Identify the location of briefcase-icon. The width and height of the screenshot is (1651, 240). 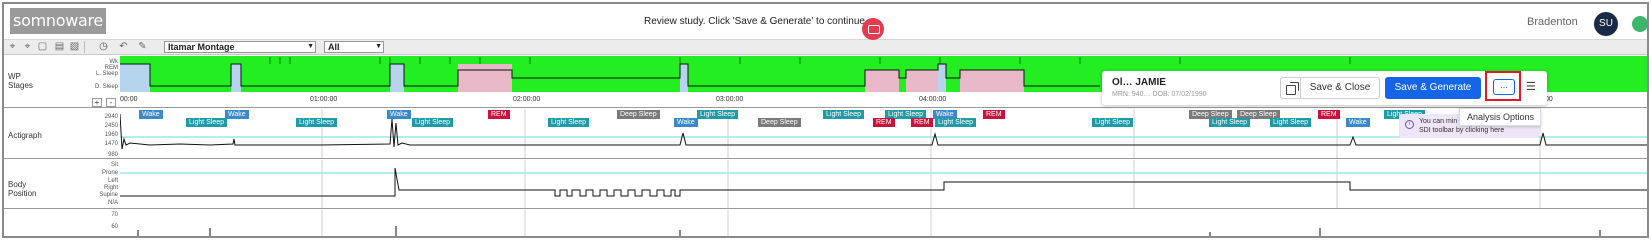
(873, 29).